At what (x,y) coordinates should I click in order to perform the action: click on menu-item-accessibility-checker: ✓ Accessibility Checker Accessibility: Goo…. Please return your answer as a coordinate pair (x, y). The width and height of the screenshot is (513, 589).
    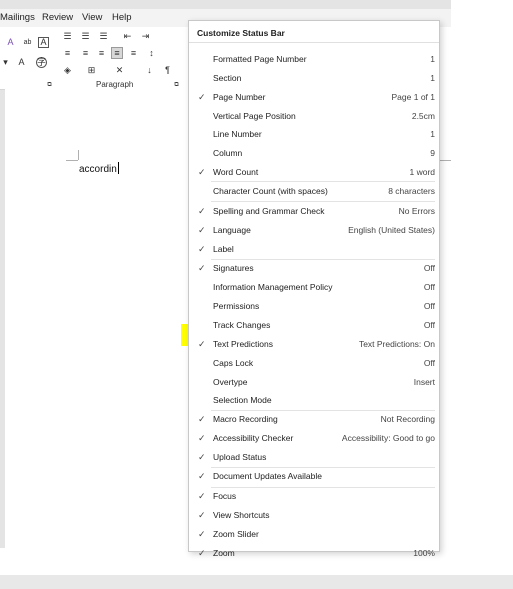
    Looking at the image, I should click on (314, 439).